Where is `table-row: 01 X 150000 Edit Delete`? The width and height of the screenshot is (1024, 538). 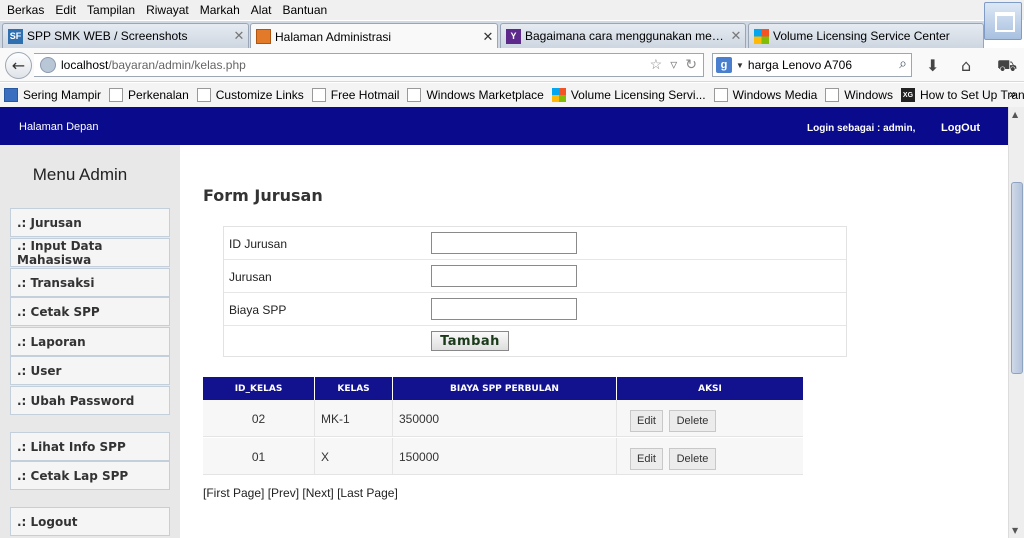 table-row: 01 X 150000 Edit Delete is located at coordinates (503, 456).